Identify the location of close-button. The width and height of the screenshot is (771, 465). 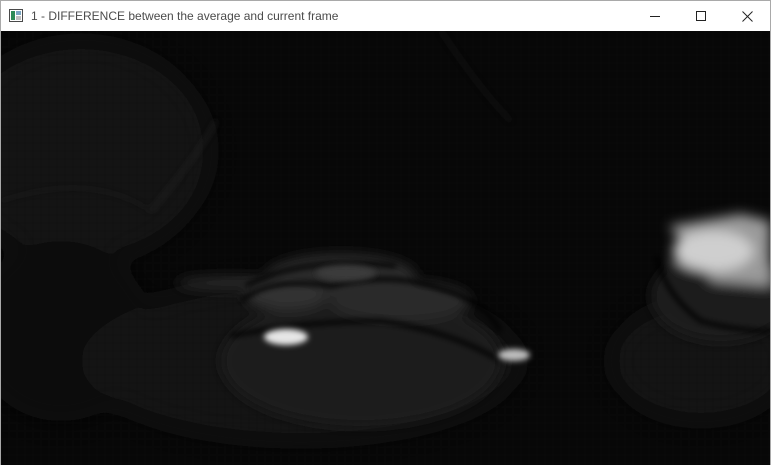
(747, 16).